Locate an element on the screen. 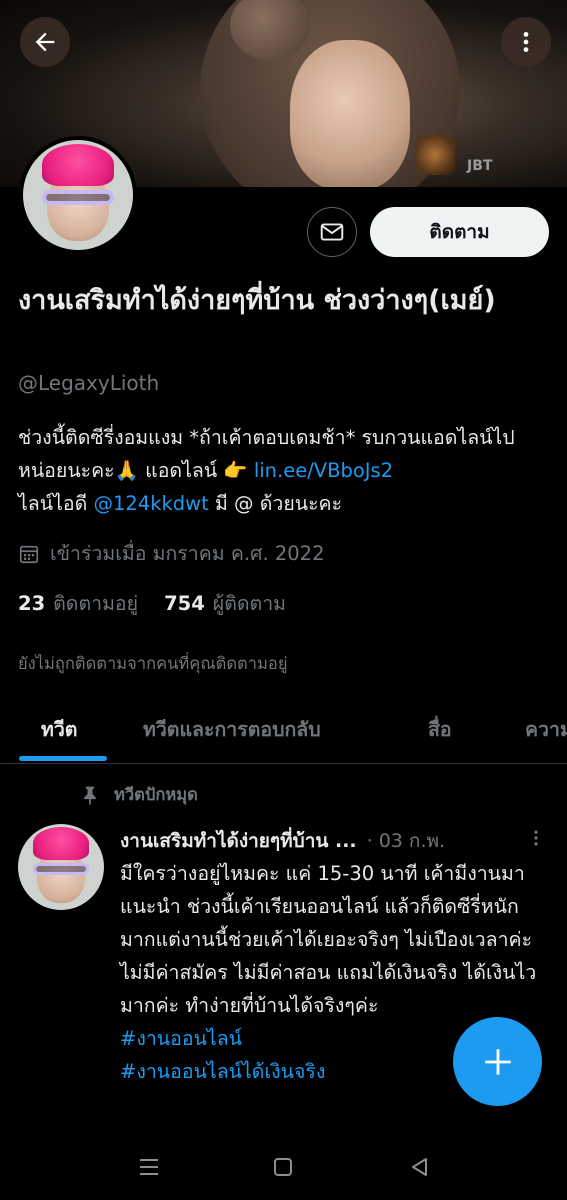  profile-handle: @LegaxyLioth is located at coordinates (89, 383).